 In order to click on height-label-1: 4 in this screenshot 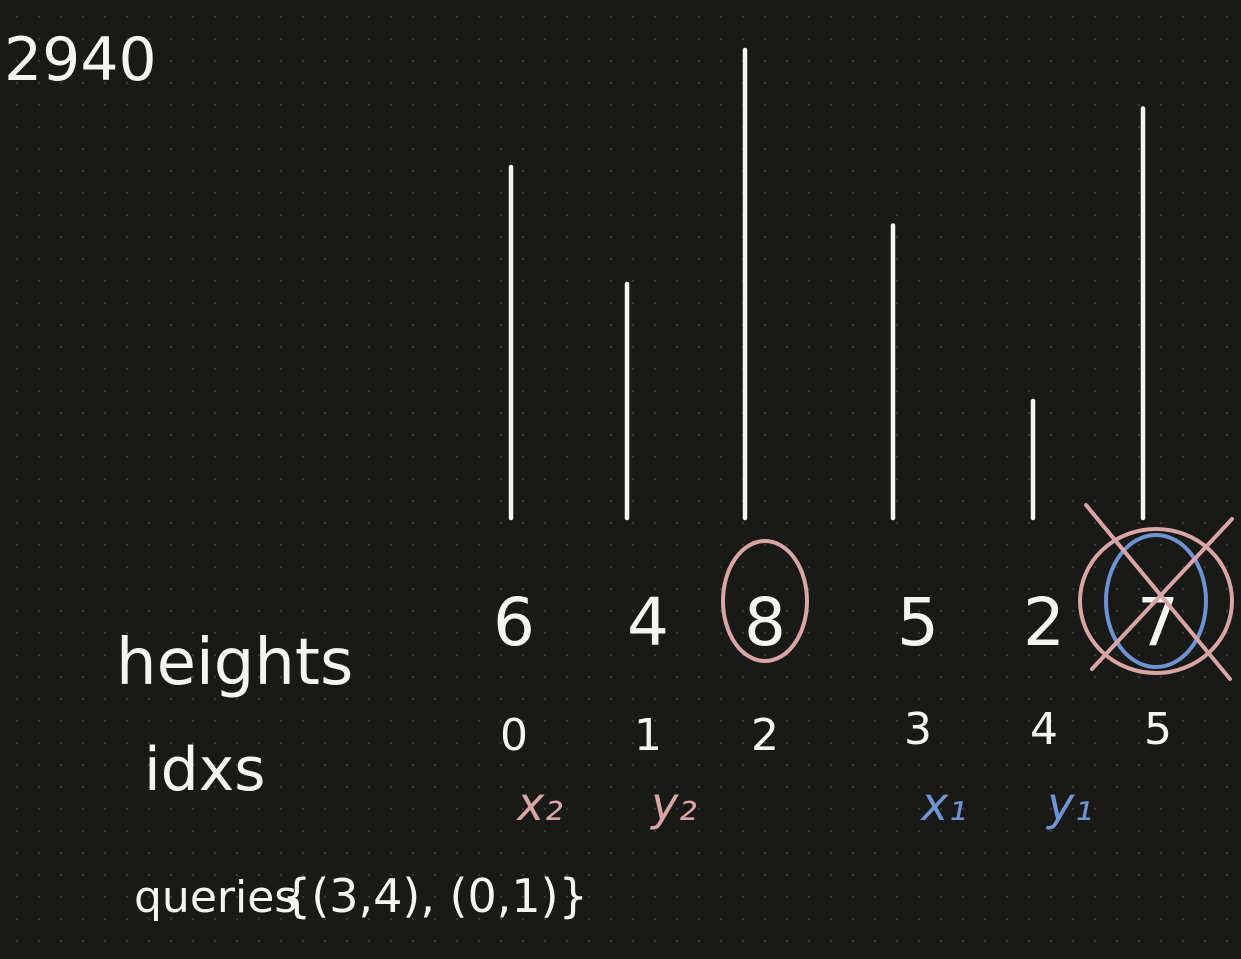, I will do `click(648, 622)`.